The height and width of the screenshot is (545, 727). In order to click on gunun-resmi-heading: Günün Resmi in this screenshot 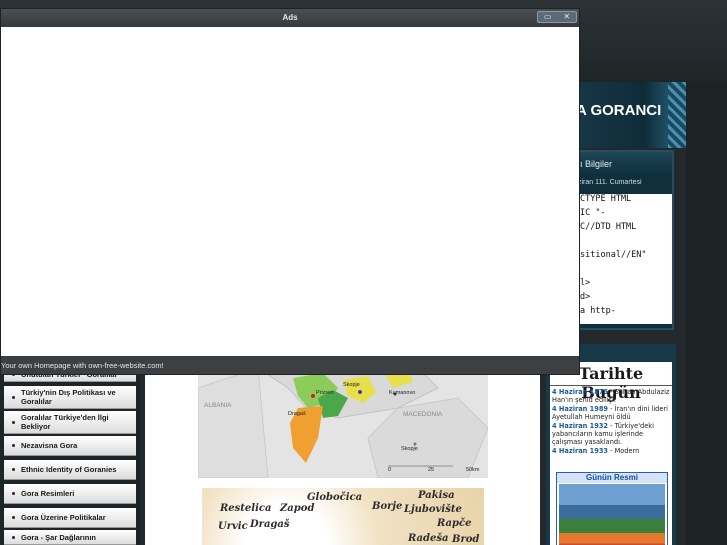, I will do `click(612, 478)`.